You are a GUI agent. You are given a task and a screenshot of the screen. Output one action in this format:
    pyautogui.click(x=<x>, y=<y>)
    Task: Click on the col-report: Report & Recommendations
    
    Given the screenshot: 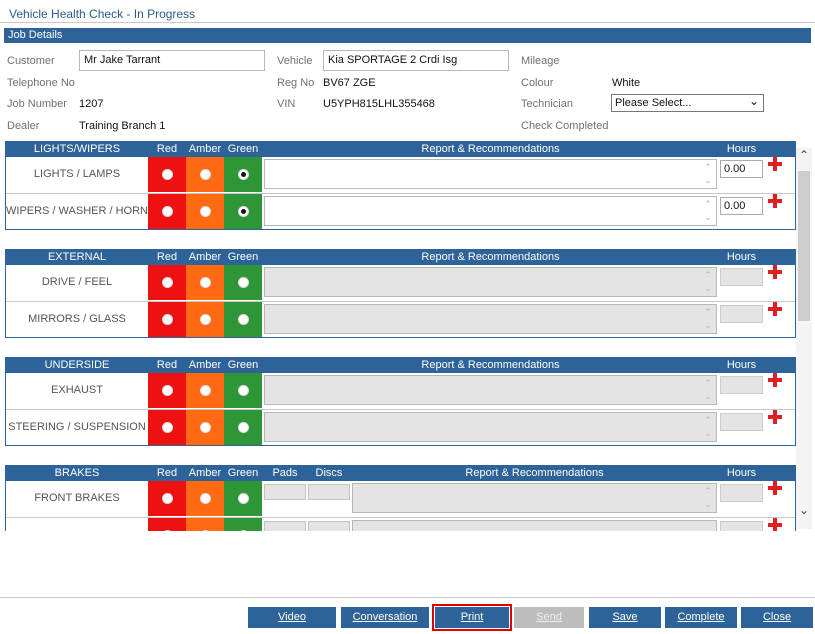 What is the action you would take?
    pyautogui.click(x=534, y=473)
    